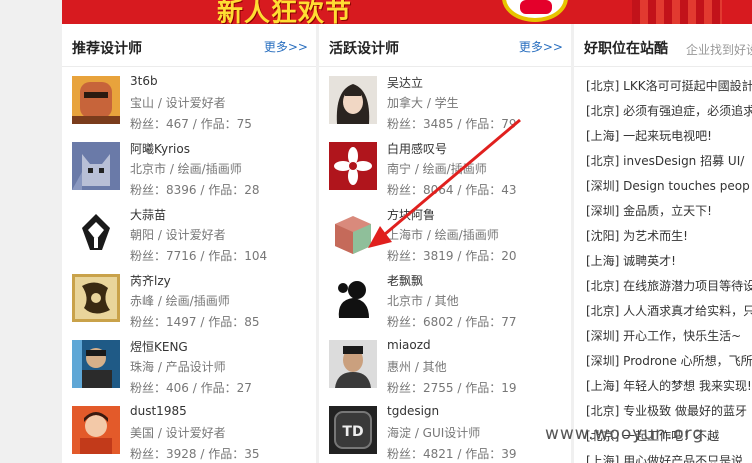 This screenshot has height=463, width=752. Describe the element at coordinates (677, 12) in the screenshot. I see `banner-decoration` at that location.